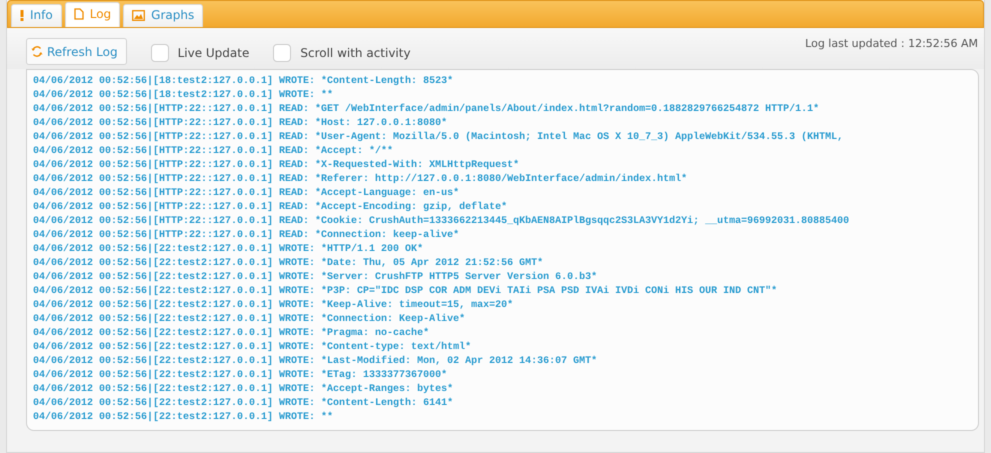  What do you see at coordinates (231, 334) in the screenshot?
I see `log-line: 04/06/2012 00:52:56|[22:test2:127.0.0.1] WROTE: *Pragma: no-cache*` at bounding box center [231, 334].